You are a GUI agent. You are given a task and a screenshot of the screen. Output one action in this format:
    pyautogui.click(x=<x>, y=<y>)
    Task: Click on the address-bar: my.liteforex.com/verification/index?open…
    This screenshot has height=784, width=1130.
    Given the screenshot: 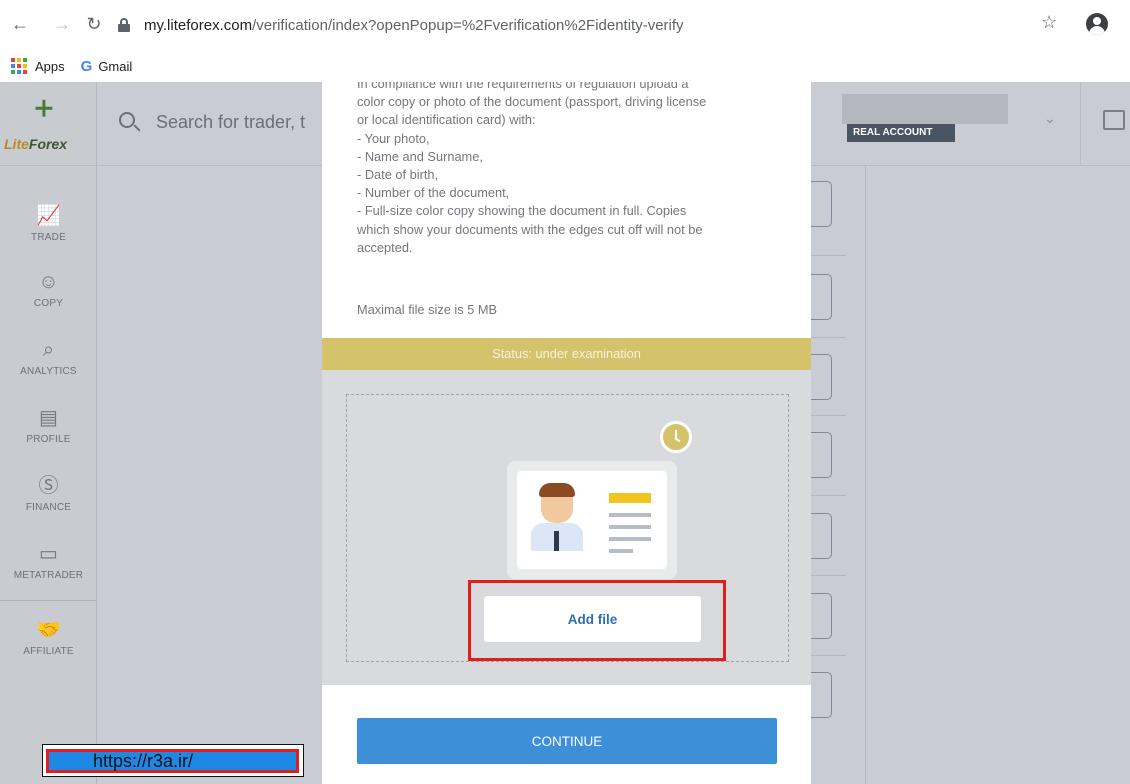 What is the action you would take?
    pyautogui.click(x=568, y=25)
    